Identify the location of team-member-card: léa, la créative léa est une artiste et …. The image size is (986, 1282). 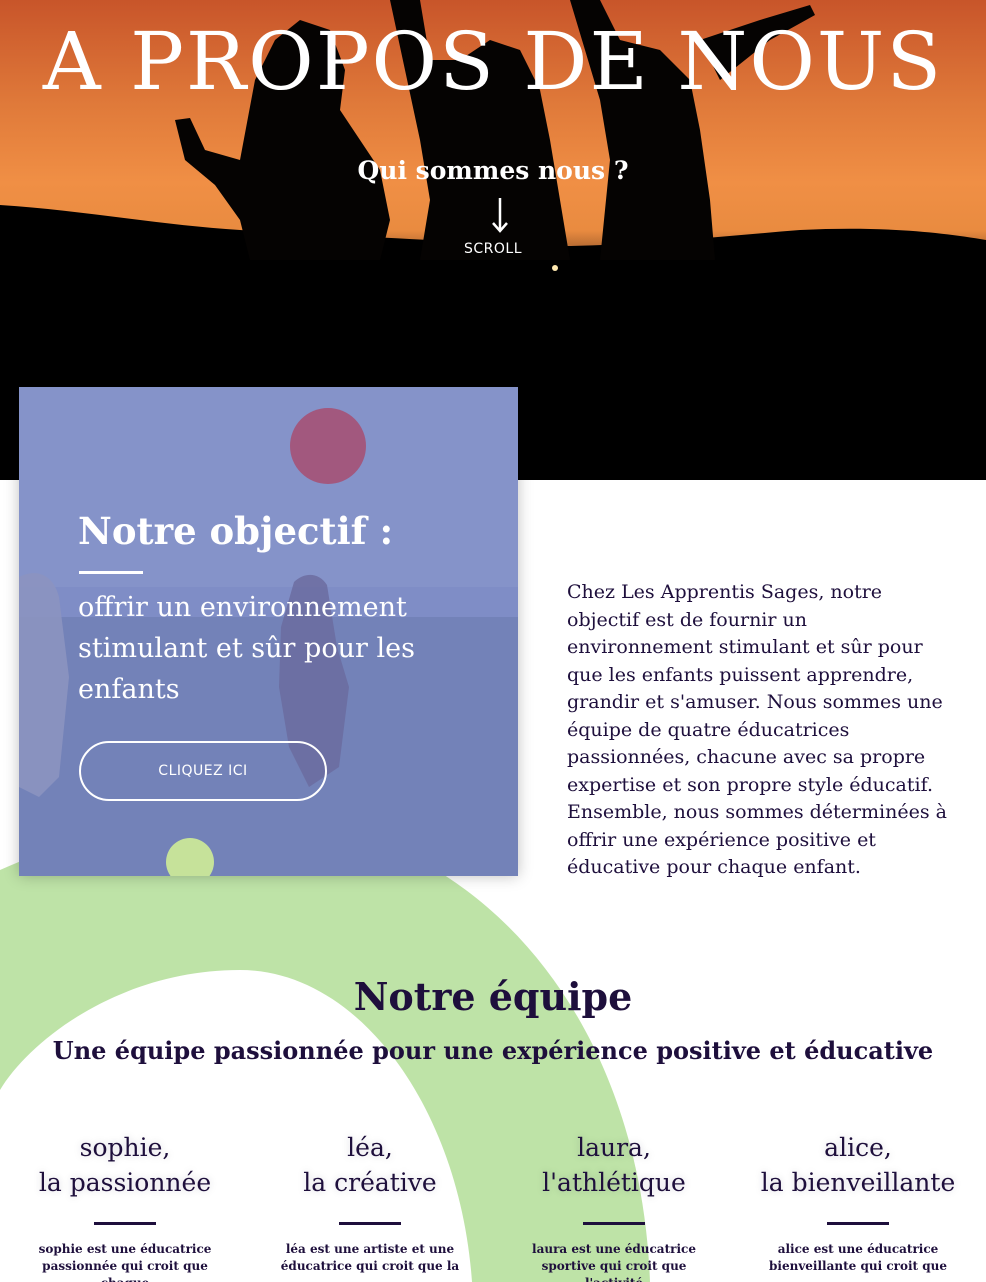
(370, 1202).